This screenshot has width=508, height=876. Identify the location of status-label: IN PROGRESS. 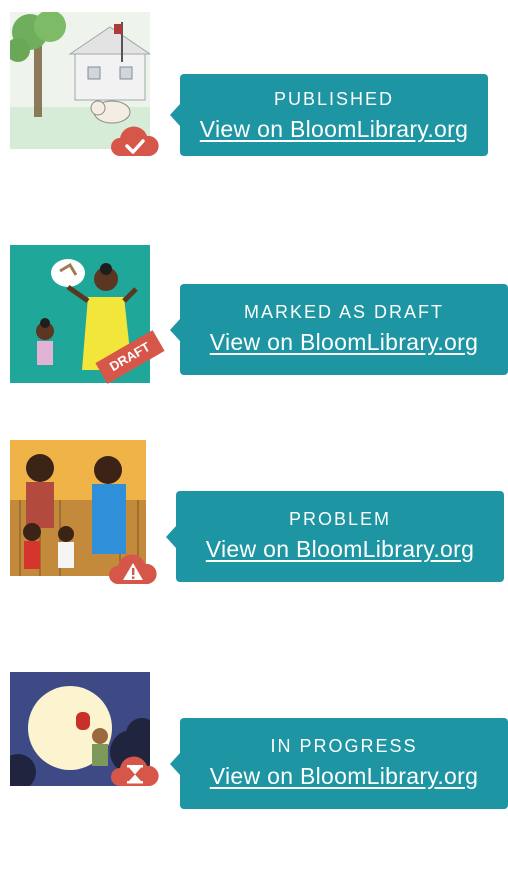
(344, 746).